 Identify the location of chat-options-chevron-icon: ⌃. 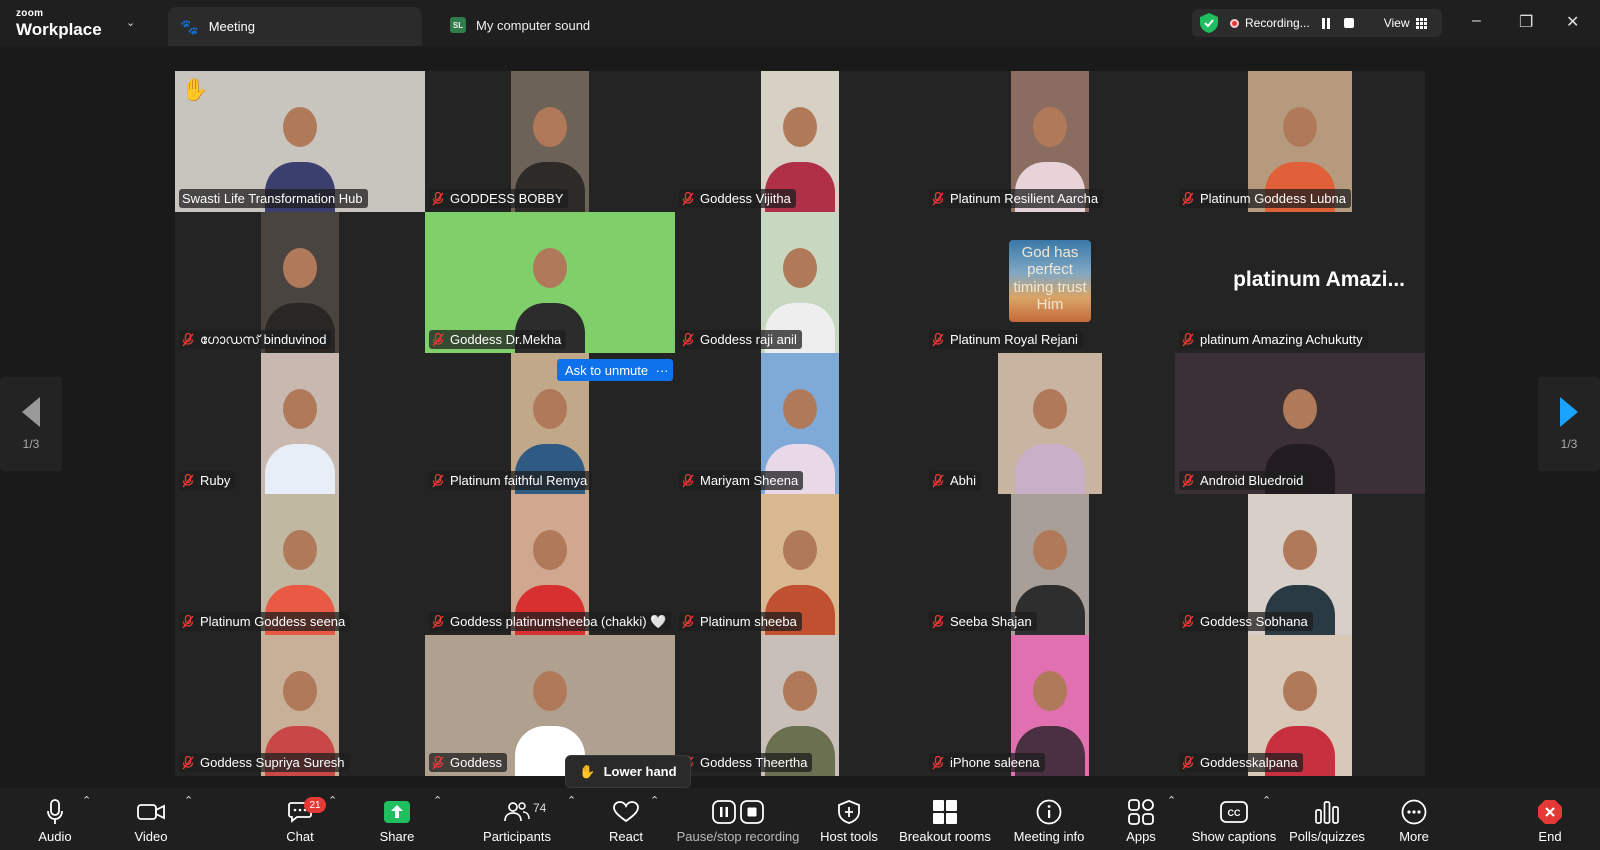
(332, 800).